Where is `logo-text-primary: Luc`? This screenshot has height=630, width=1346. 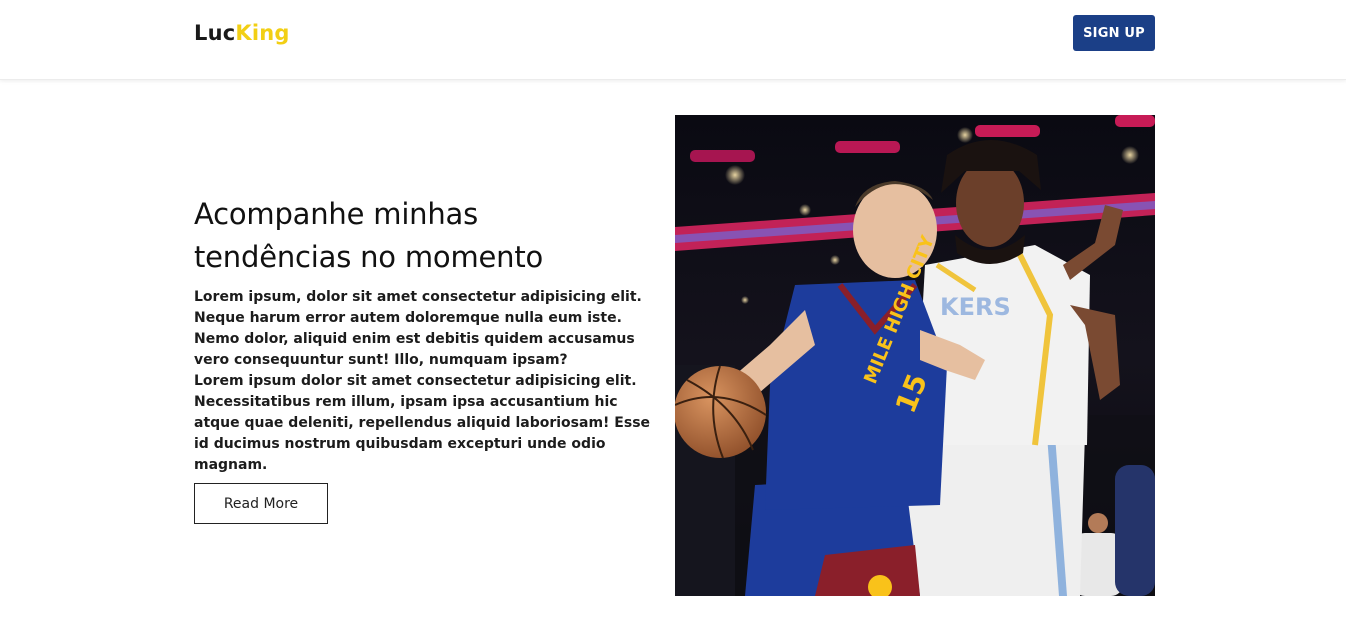
logo-text-primary: Luc is located at coordinates (215, 33).